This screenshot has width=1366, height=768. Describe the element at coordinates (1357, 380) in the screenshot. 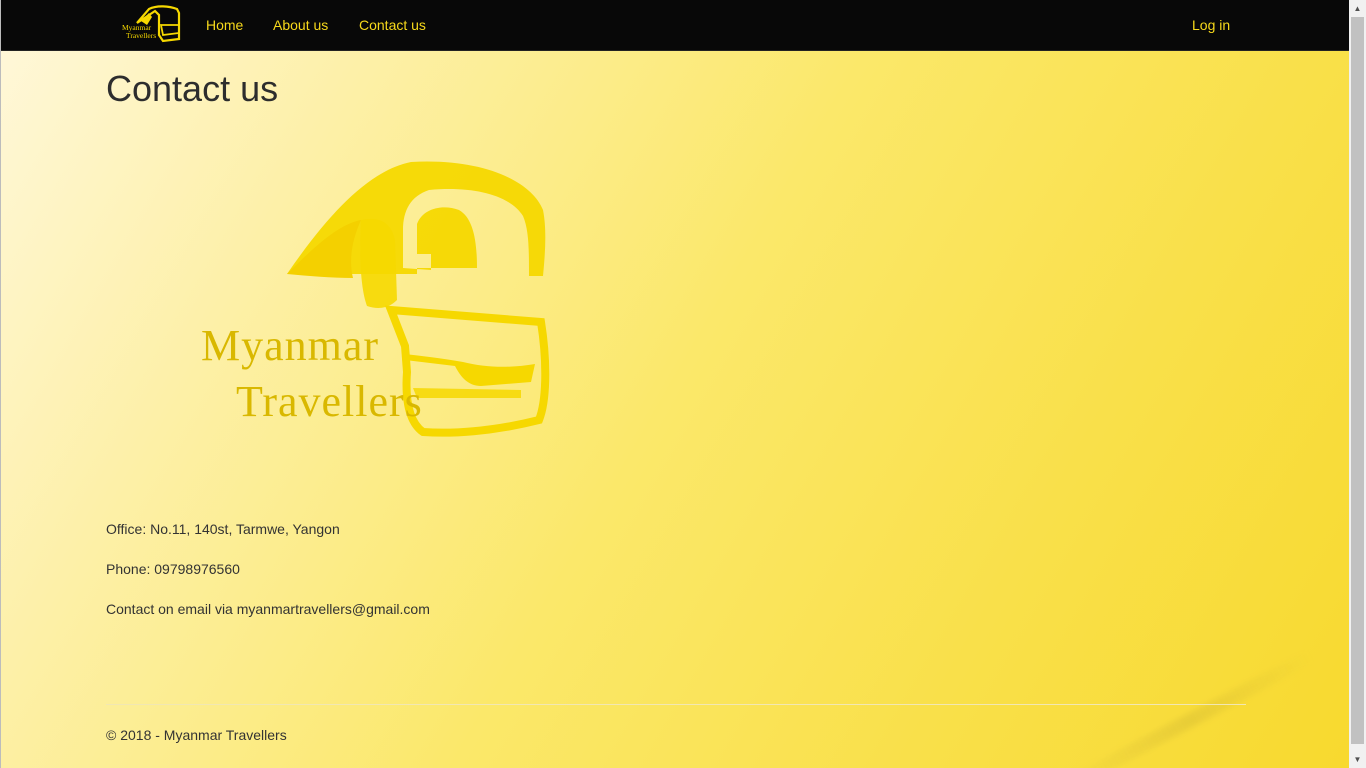

I see `scrollbar-thumb` at that location.